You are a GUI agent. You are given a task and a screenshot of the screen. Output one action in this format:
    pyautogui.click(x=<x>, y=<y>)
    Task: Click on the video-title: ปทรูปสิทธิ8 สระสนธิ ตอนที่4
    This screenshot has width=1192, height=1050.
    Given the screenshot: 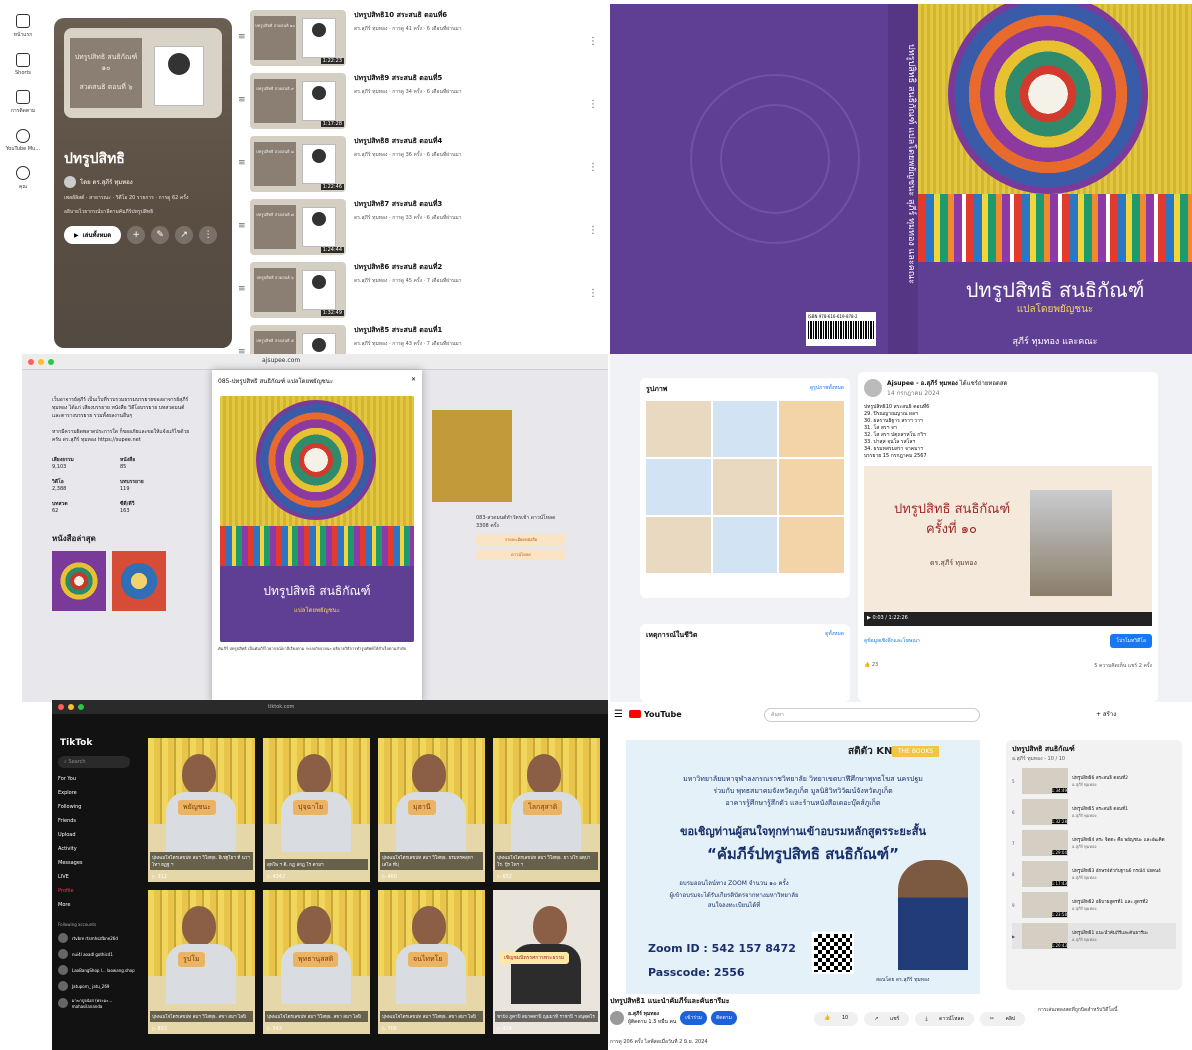 What is the action you would take?
    pyautogui.click(x=464, y=141)
    